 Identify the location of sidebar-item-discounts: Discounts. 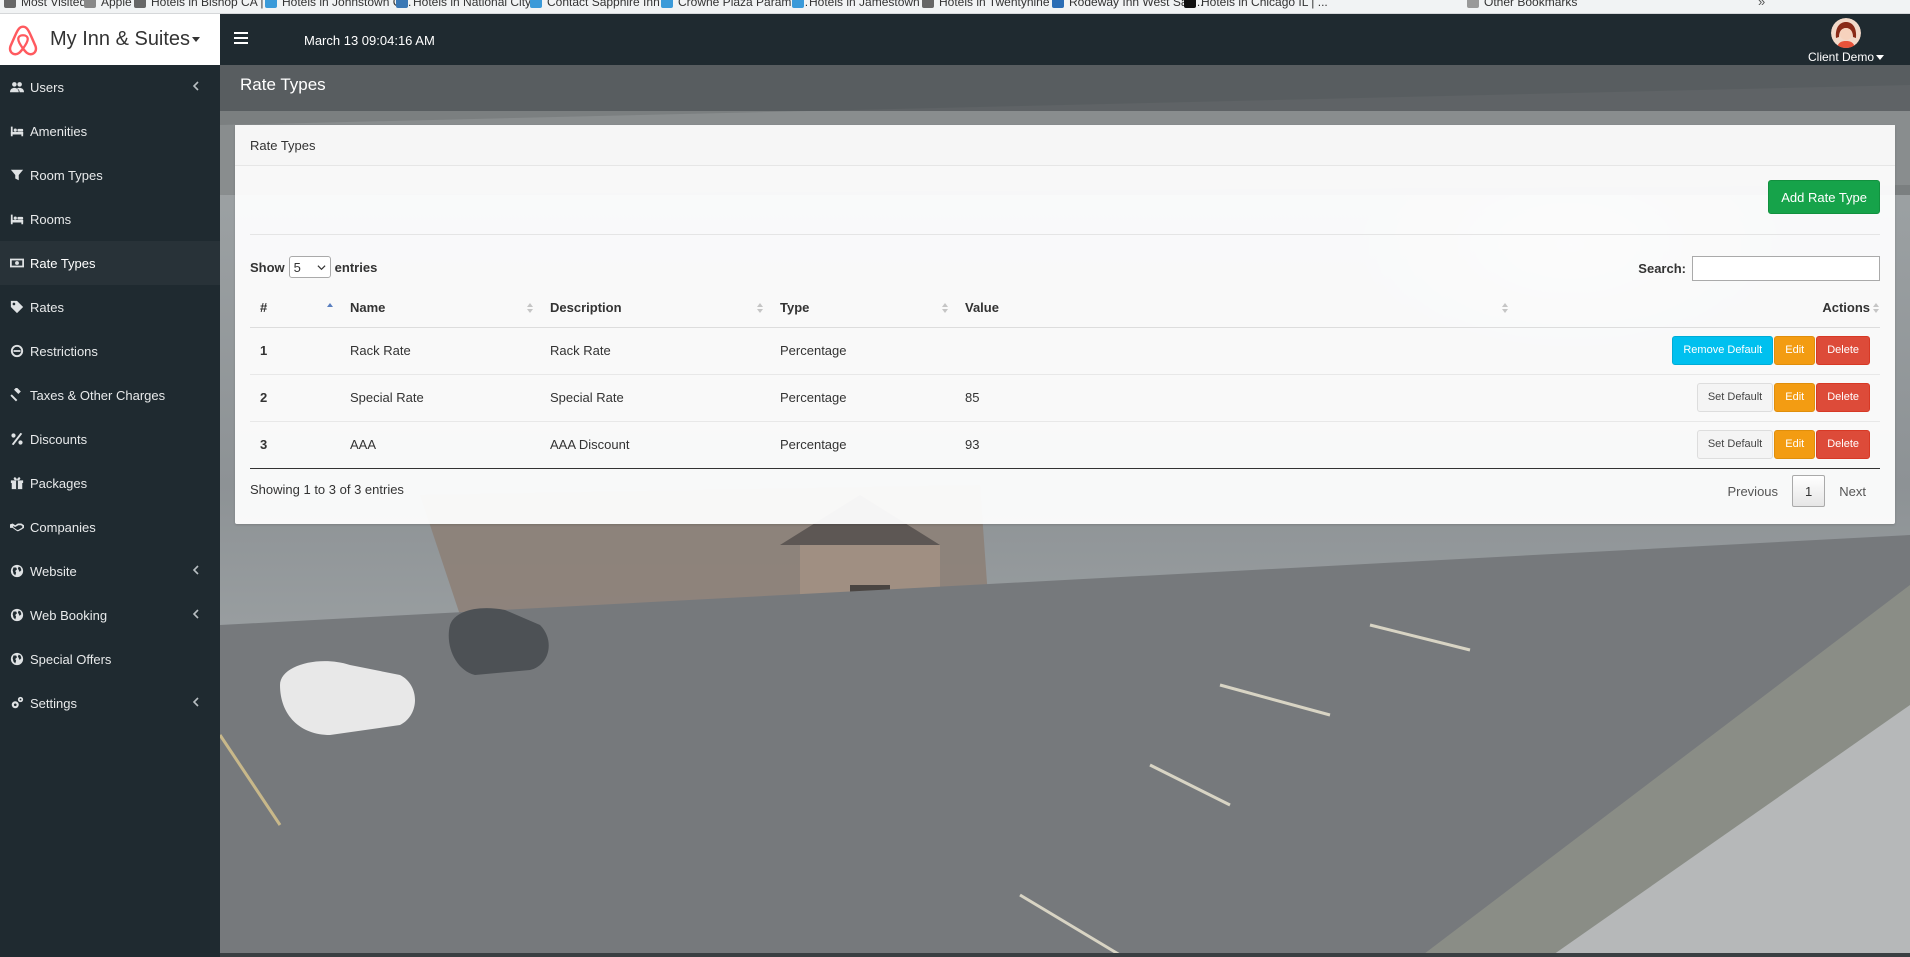
(110, 439).